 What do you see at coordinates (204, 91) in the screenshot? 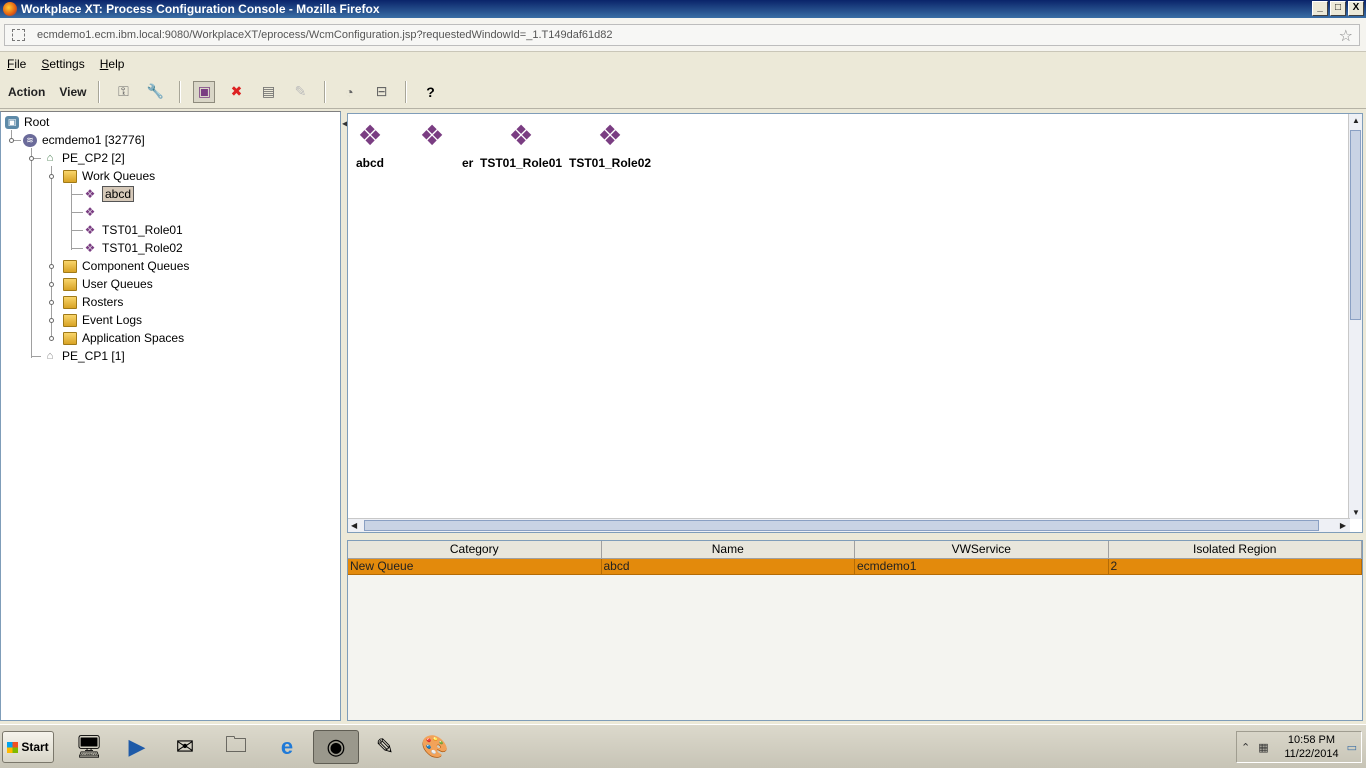
I see `new-queue-icon: ▣` at bounding box center [204, 91].